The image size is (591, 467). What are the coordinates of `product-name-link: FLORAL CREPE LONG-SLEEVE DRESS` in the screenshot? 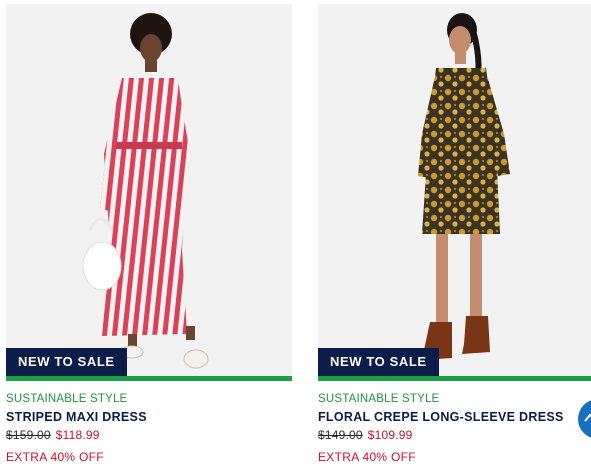 It's located at (454, 417).